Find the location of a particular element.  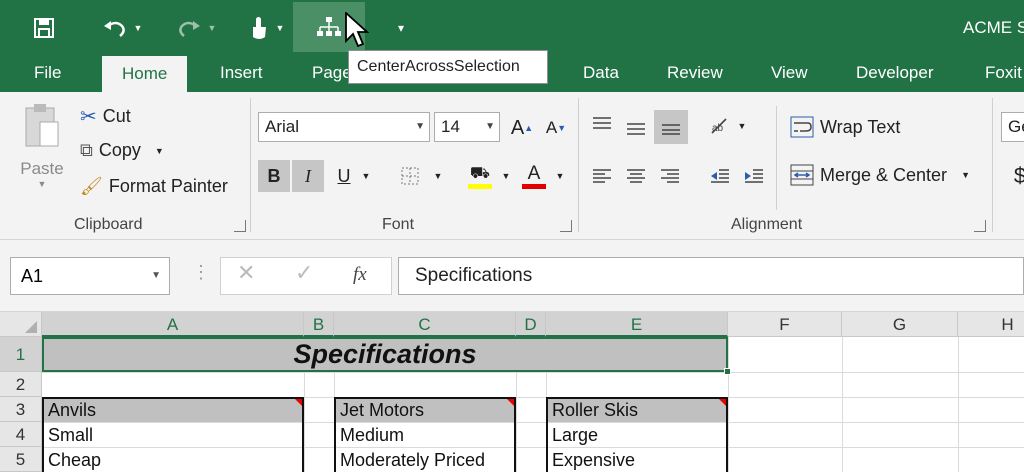

merge-center-dropdown-icon: ▼ is located at coordinates (965, 175).